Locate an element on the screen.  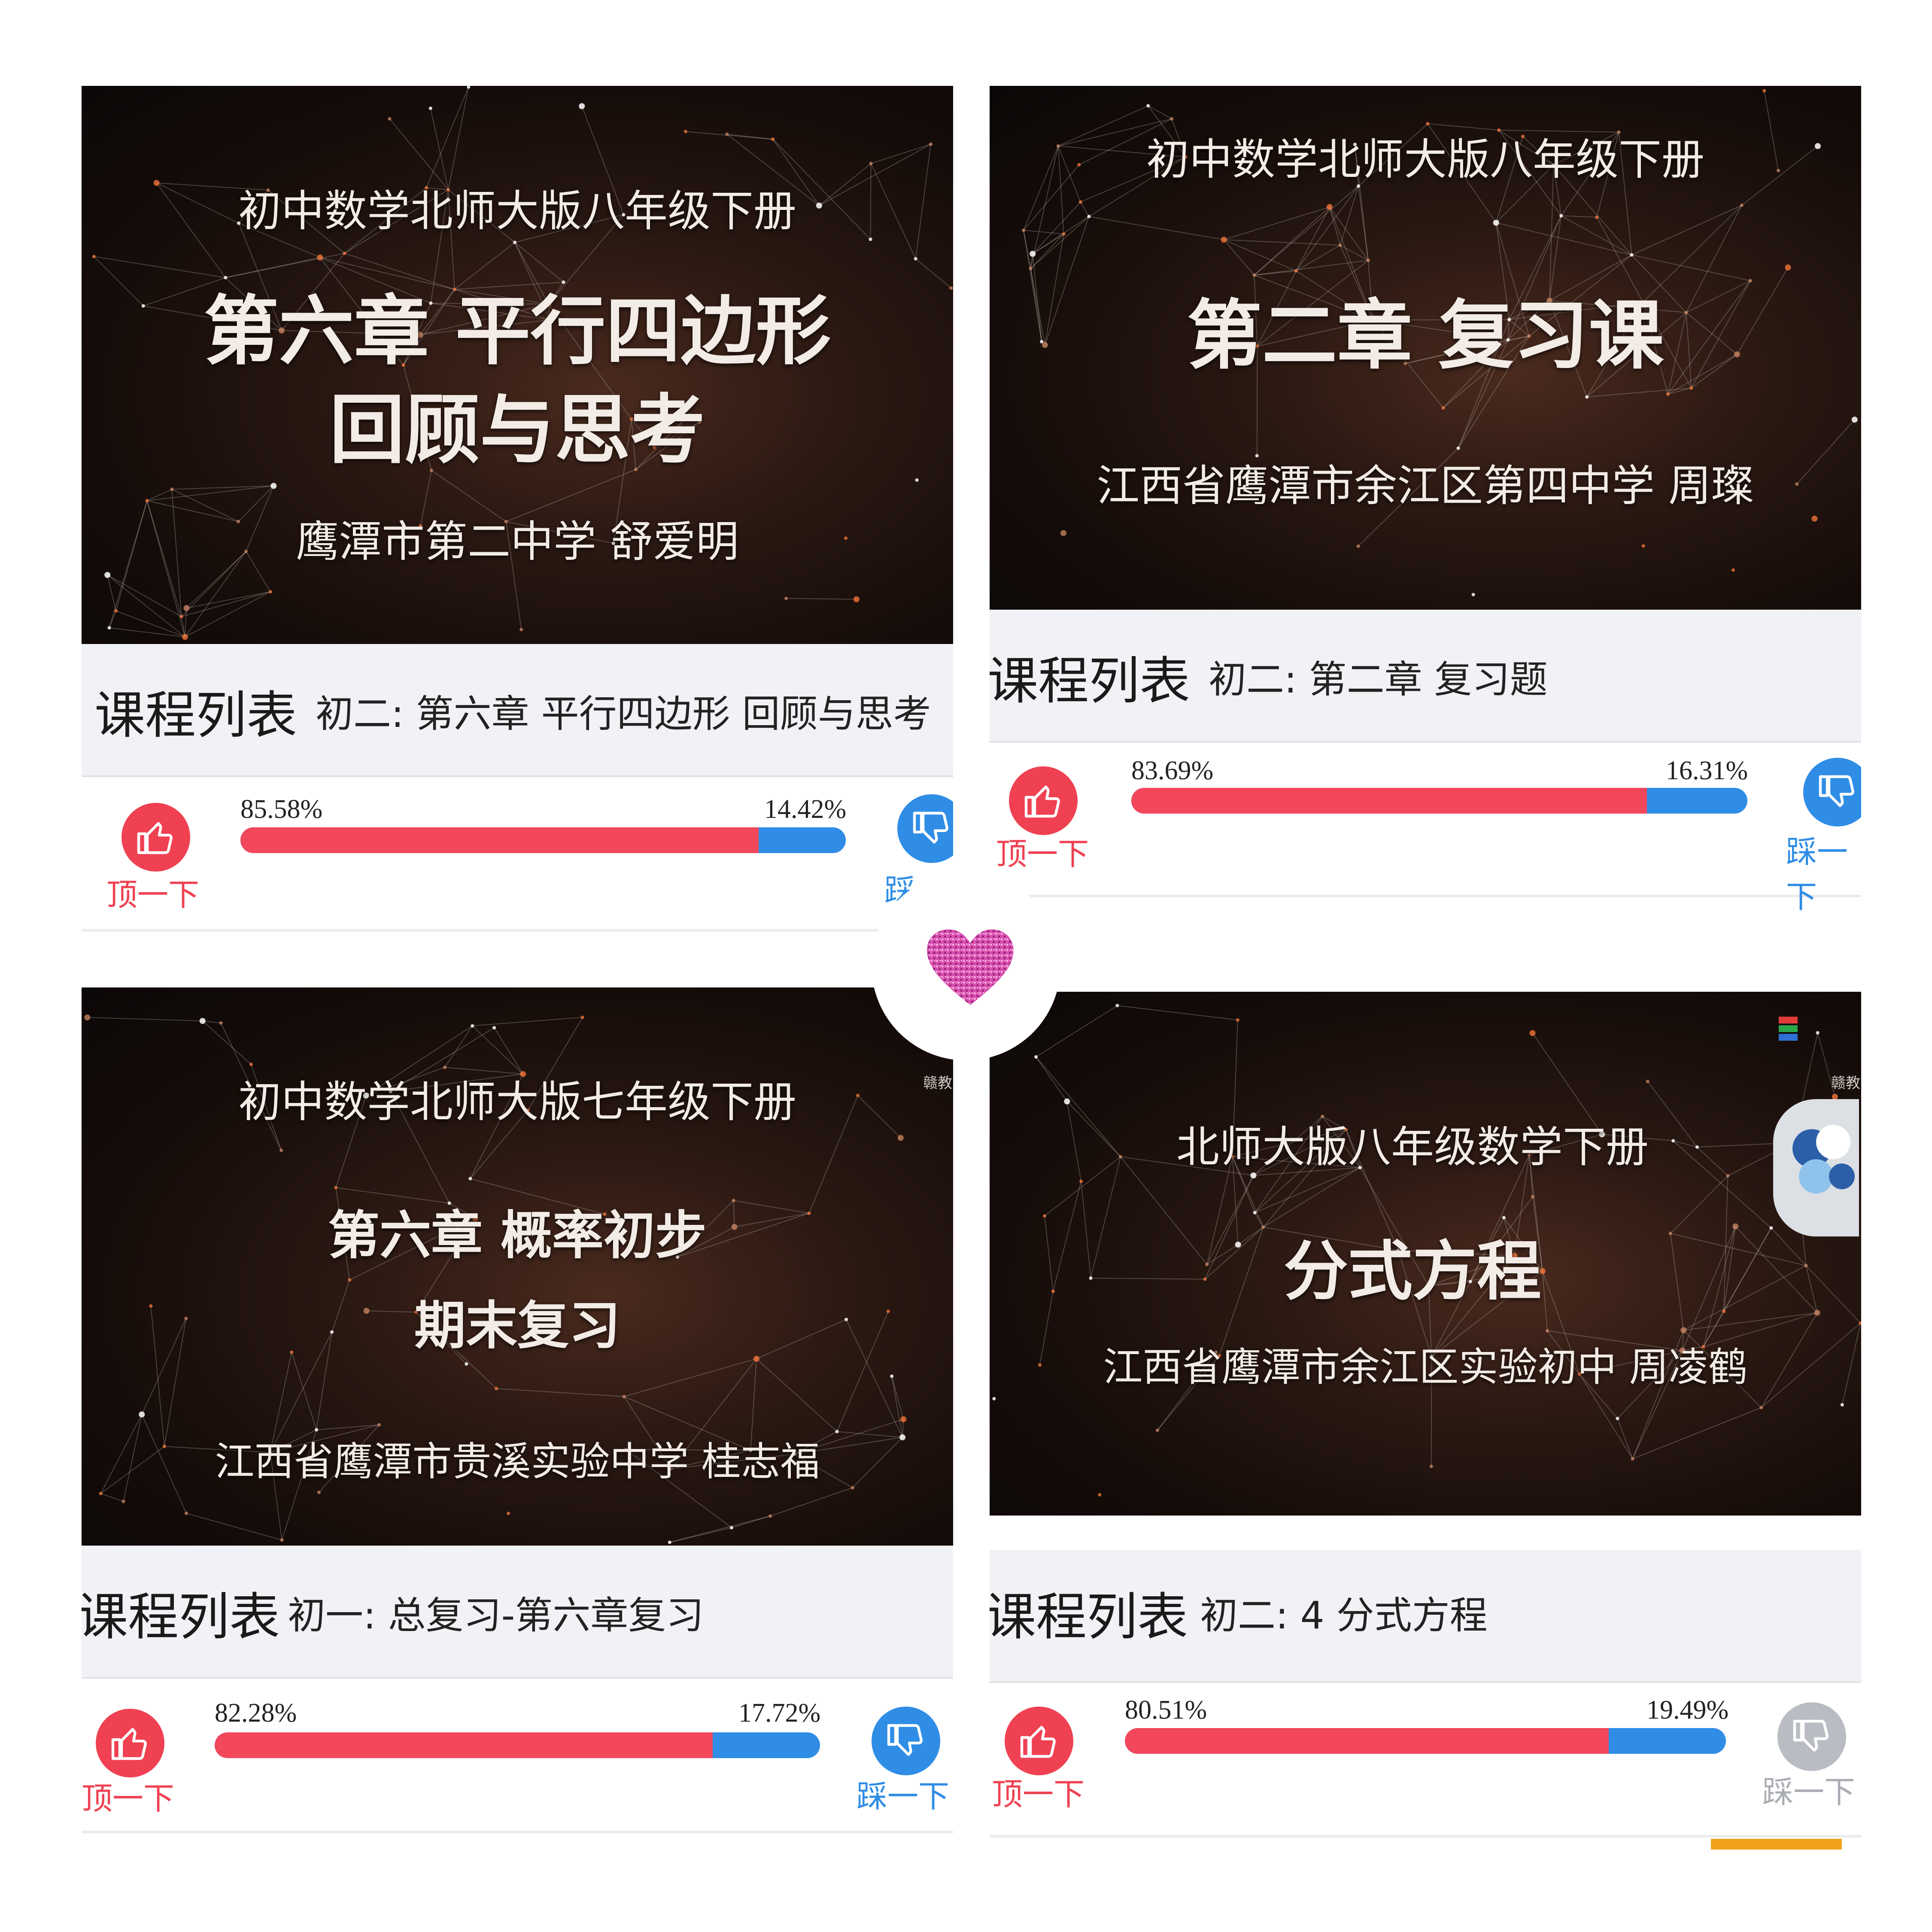
course-list-bar: 课程列表 初二: 第二章 复习题 is located at coordinates (1426, 676).